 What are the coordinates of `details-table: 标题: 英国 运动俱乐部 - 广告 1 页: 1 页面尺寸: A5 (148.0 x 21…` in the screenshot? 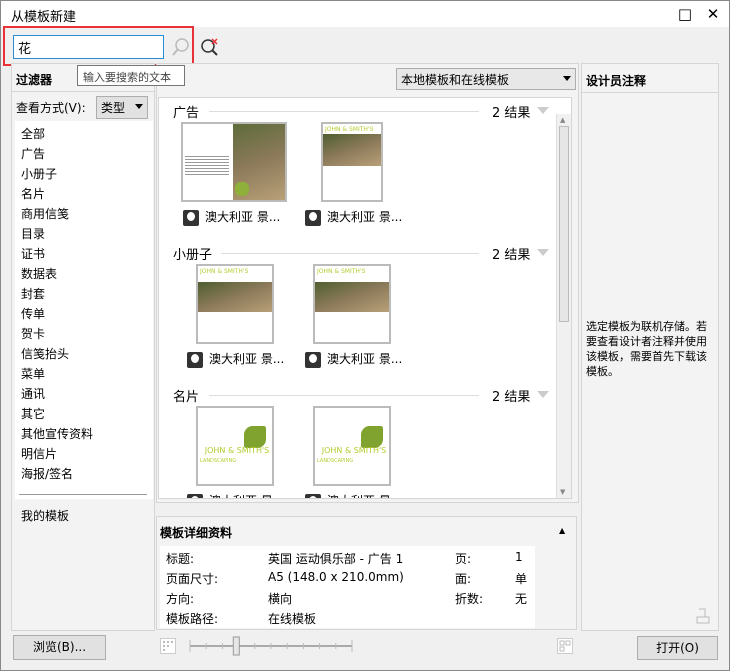 It's located at (347, 587).